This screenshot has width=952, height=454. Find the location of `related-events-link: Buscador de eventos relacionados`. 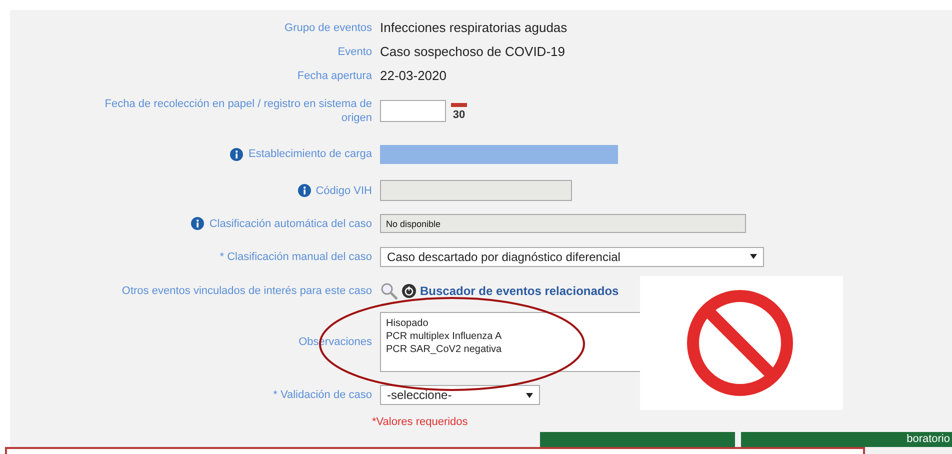

related-events-link: Buscador de eventos relacionados is located at coordinates (519, 291).